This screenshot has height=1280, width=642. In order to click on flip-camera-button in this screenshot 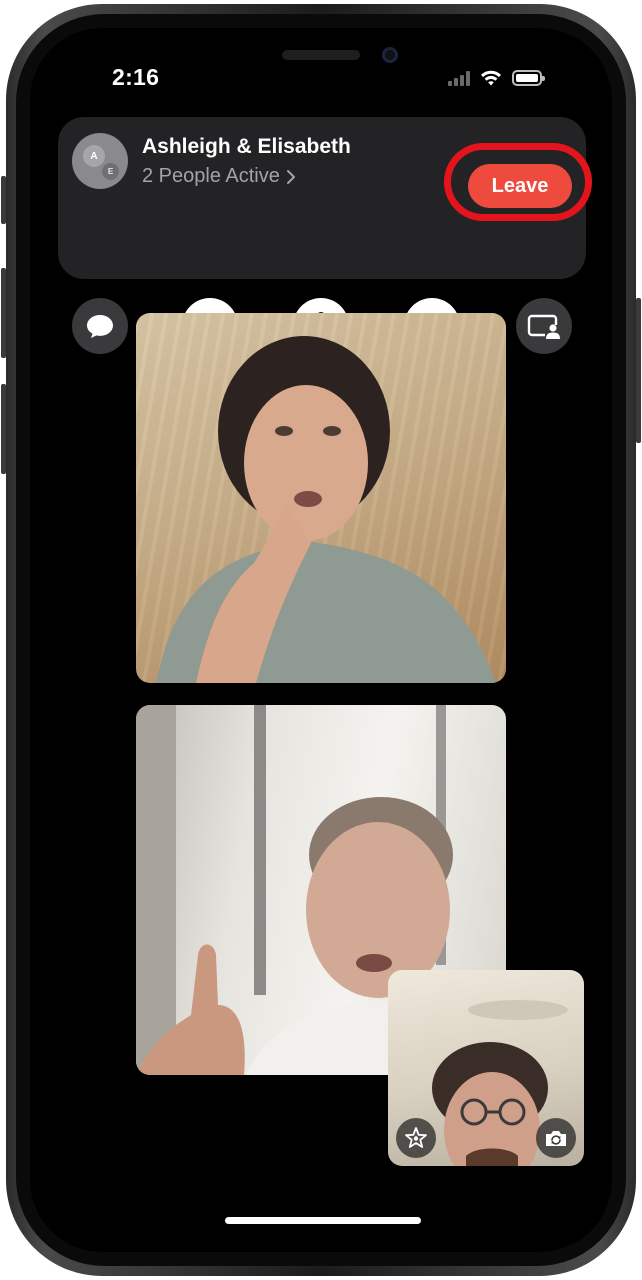, I will do `click(556, 1138)`.